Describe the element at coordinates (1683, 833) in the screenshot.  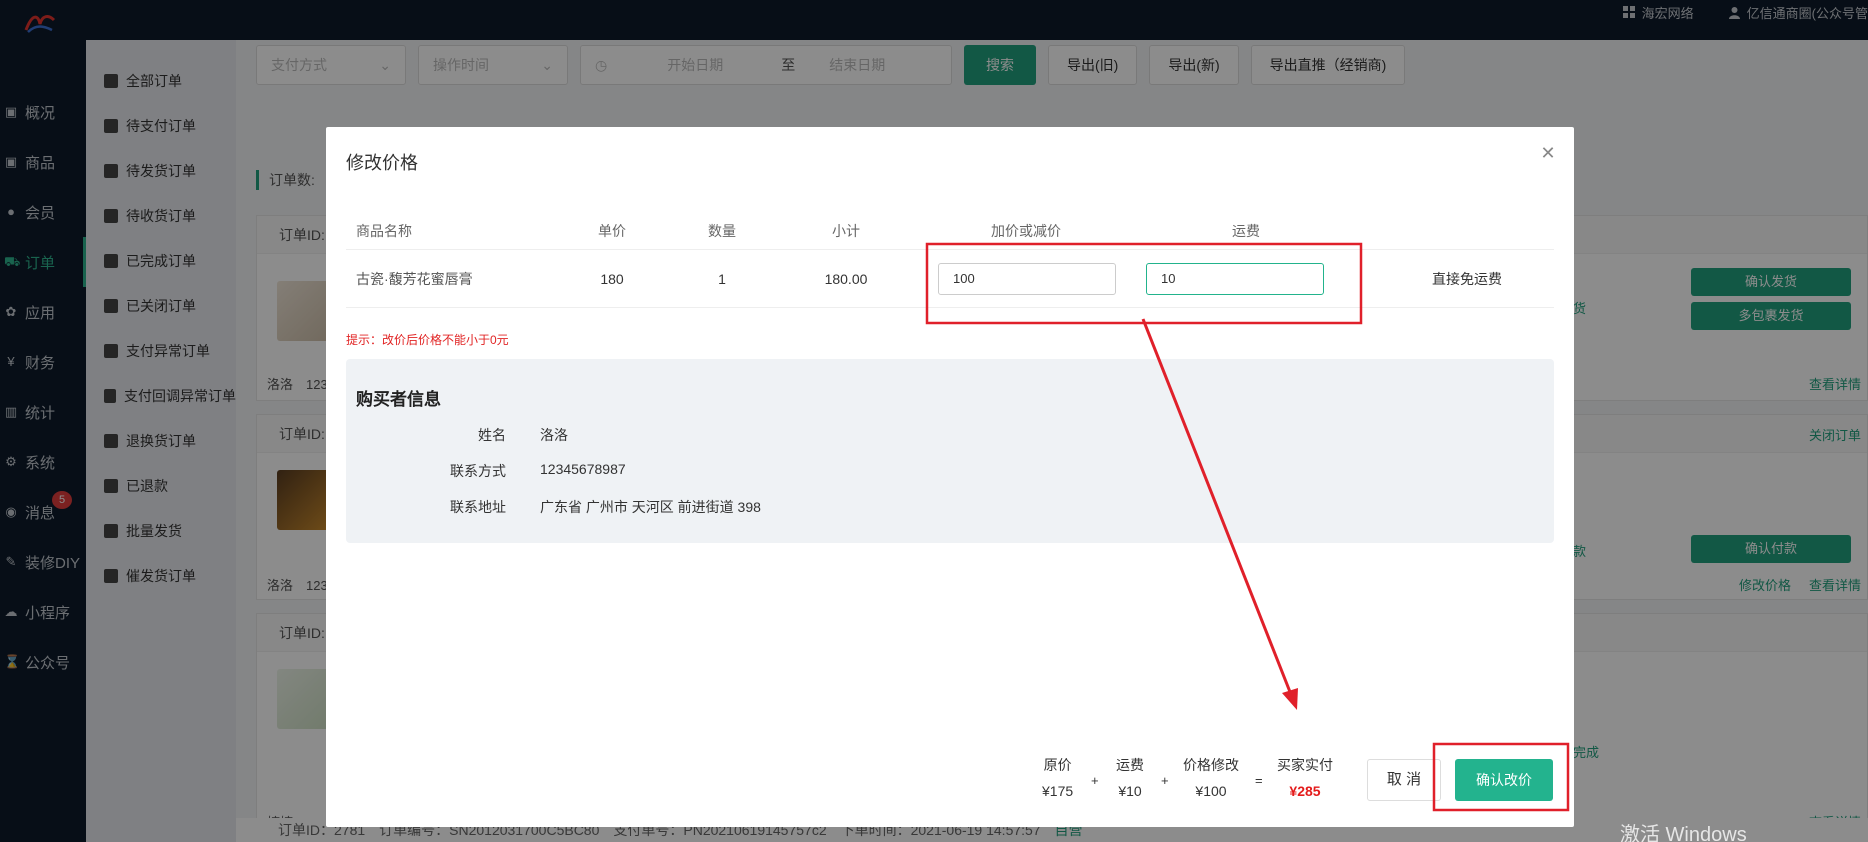
I see `windows-watermark: 激活 Windows` at that location.